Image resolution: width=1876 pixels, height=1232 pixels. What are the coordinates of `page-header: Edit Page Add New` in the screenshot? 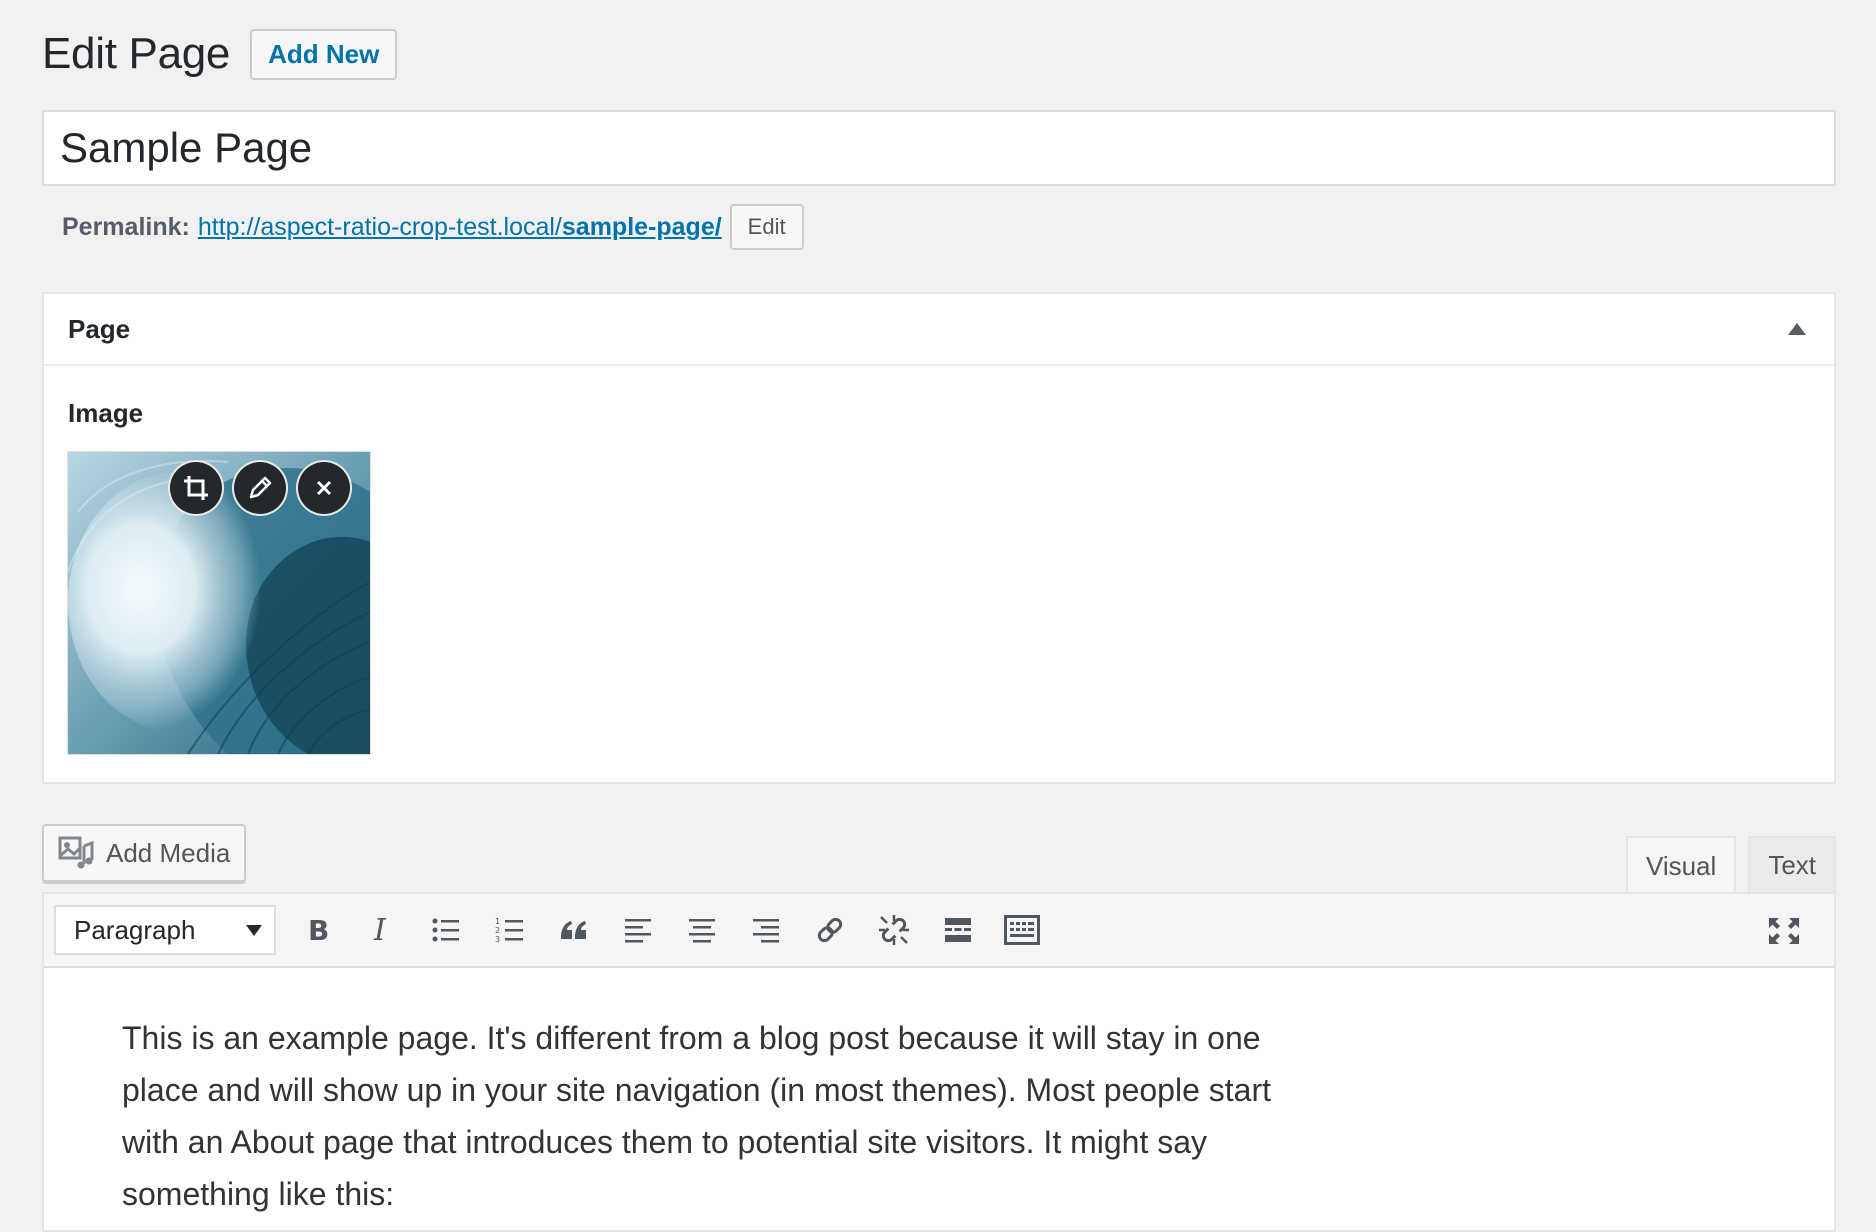 It's located at (220, 54).